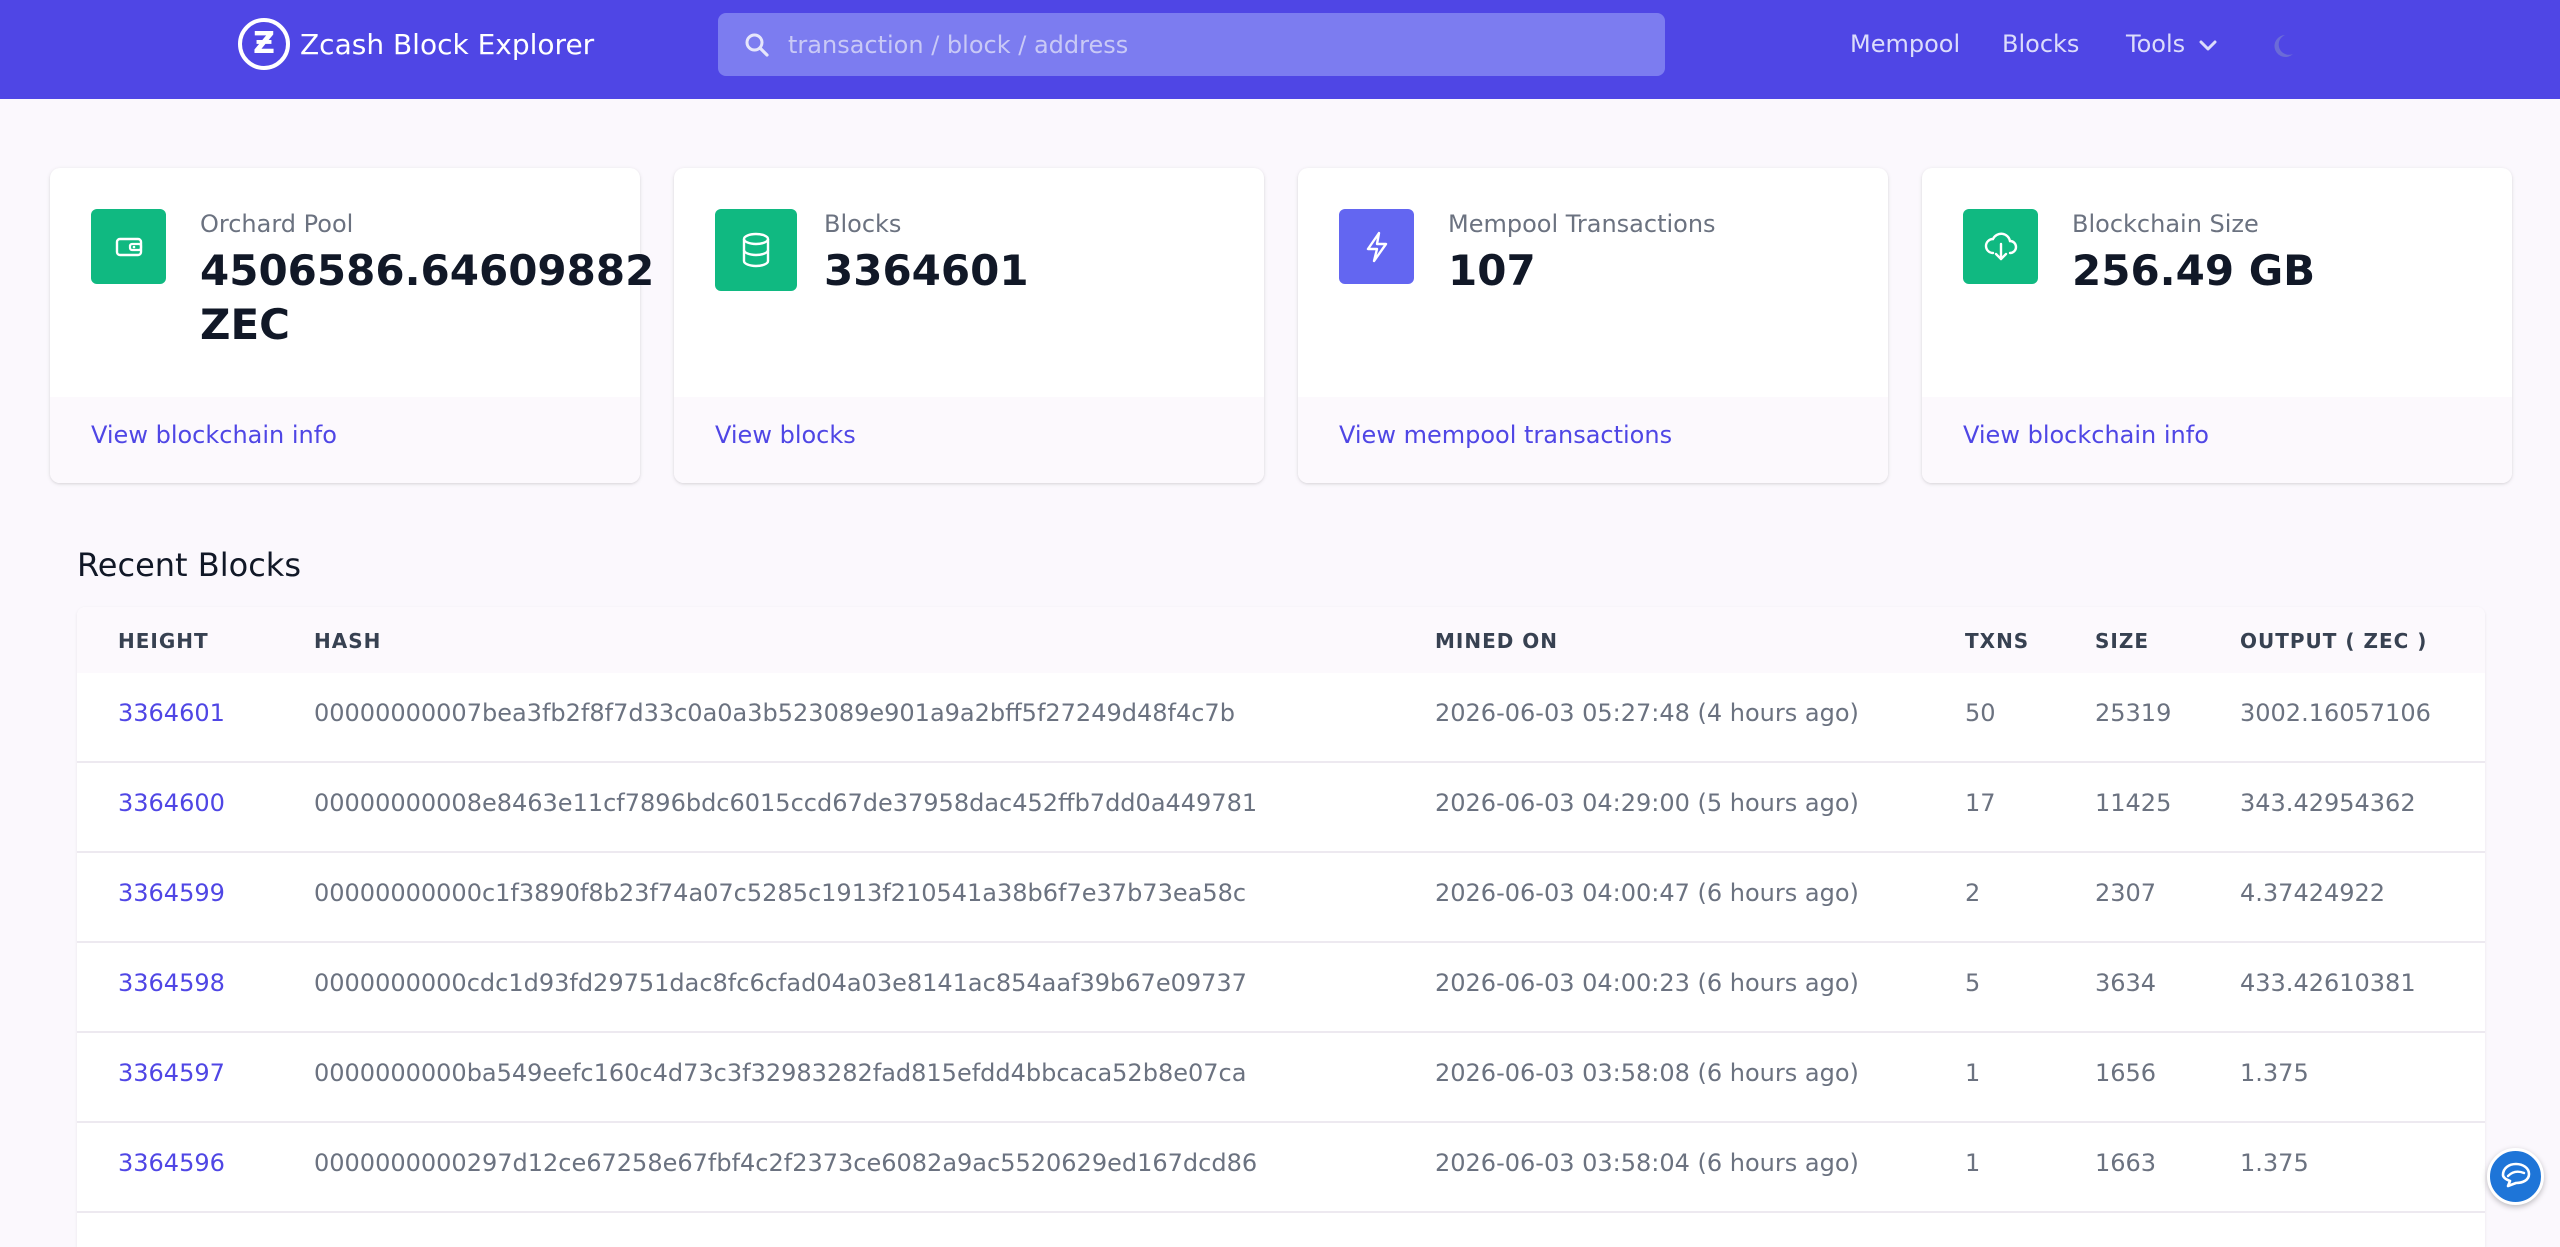 The height and width of the screenshot is (1247, 2560). I want to click on block-height-link: 3364596, so click(171, 1163).